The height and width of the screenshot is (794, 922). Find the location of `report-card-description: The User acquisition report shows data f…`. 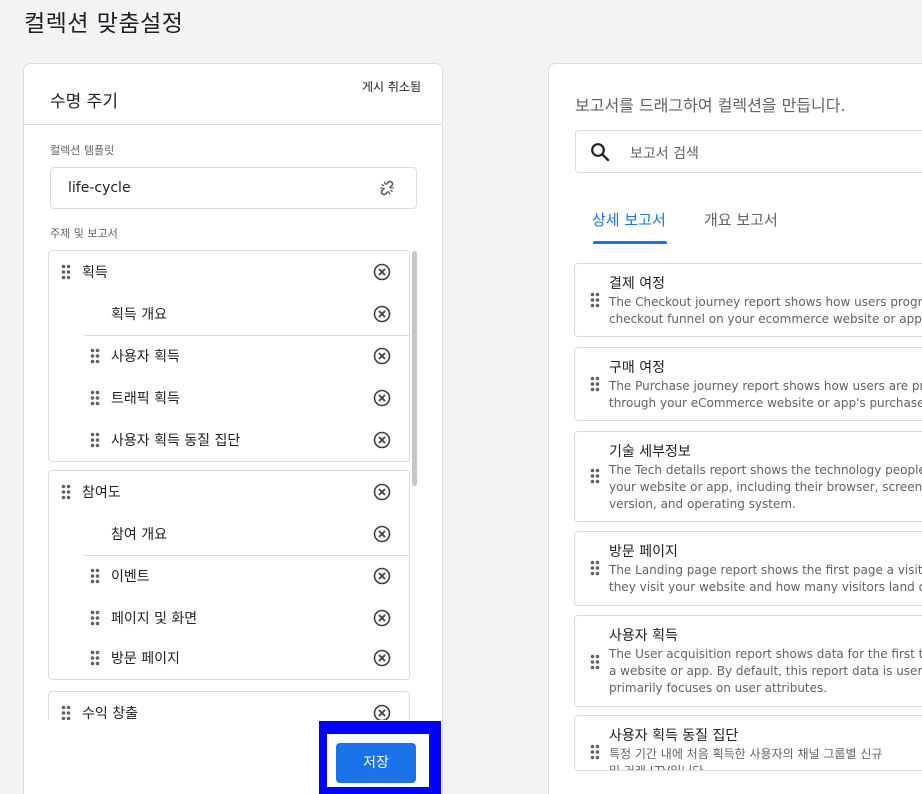

report-card-description: The User acquisition report shows data f… is located at coordinates (765, 671).